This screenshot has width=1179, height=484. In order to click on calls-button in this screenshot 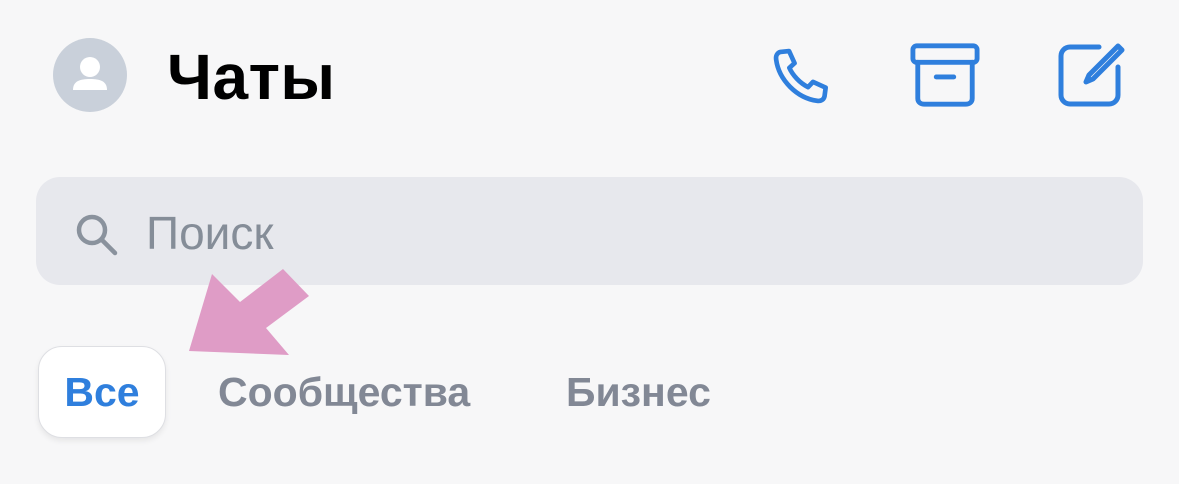, I will do `click(802, 75)`.